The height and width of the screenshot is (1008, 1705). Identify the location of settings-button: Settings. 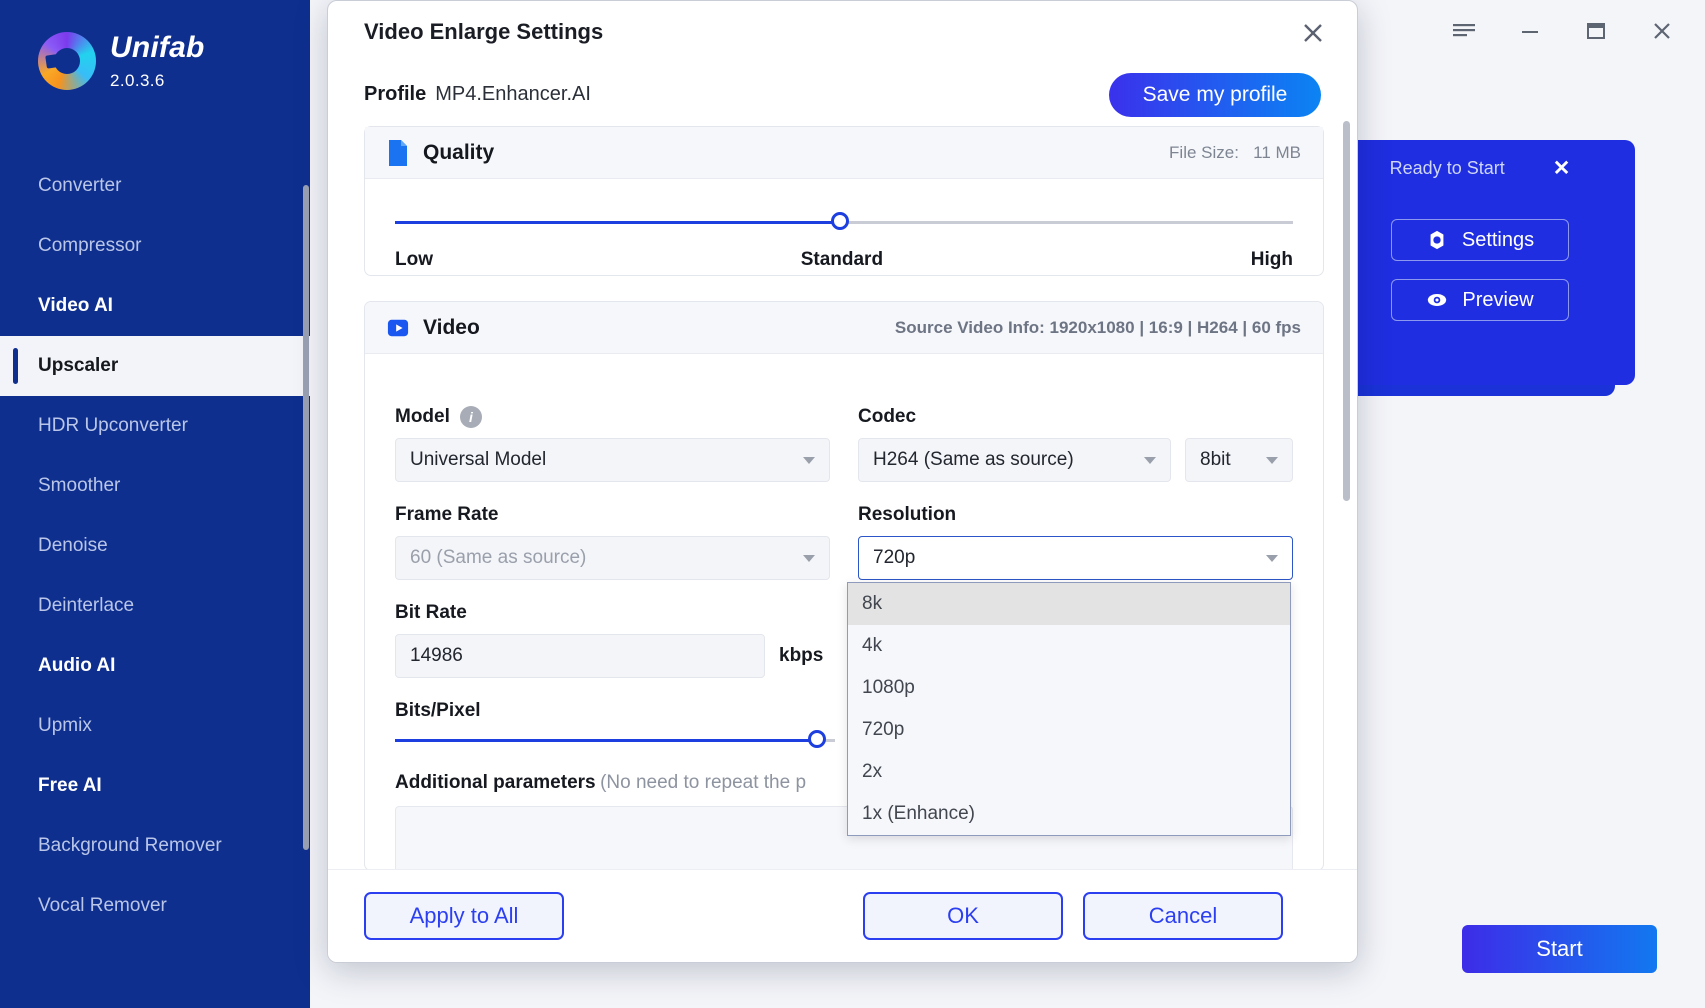
(1480, 240).